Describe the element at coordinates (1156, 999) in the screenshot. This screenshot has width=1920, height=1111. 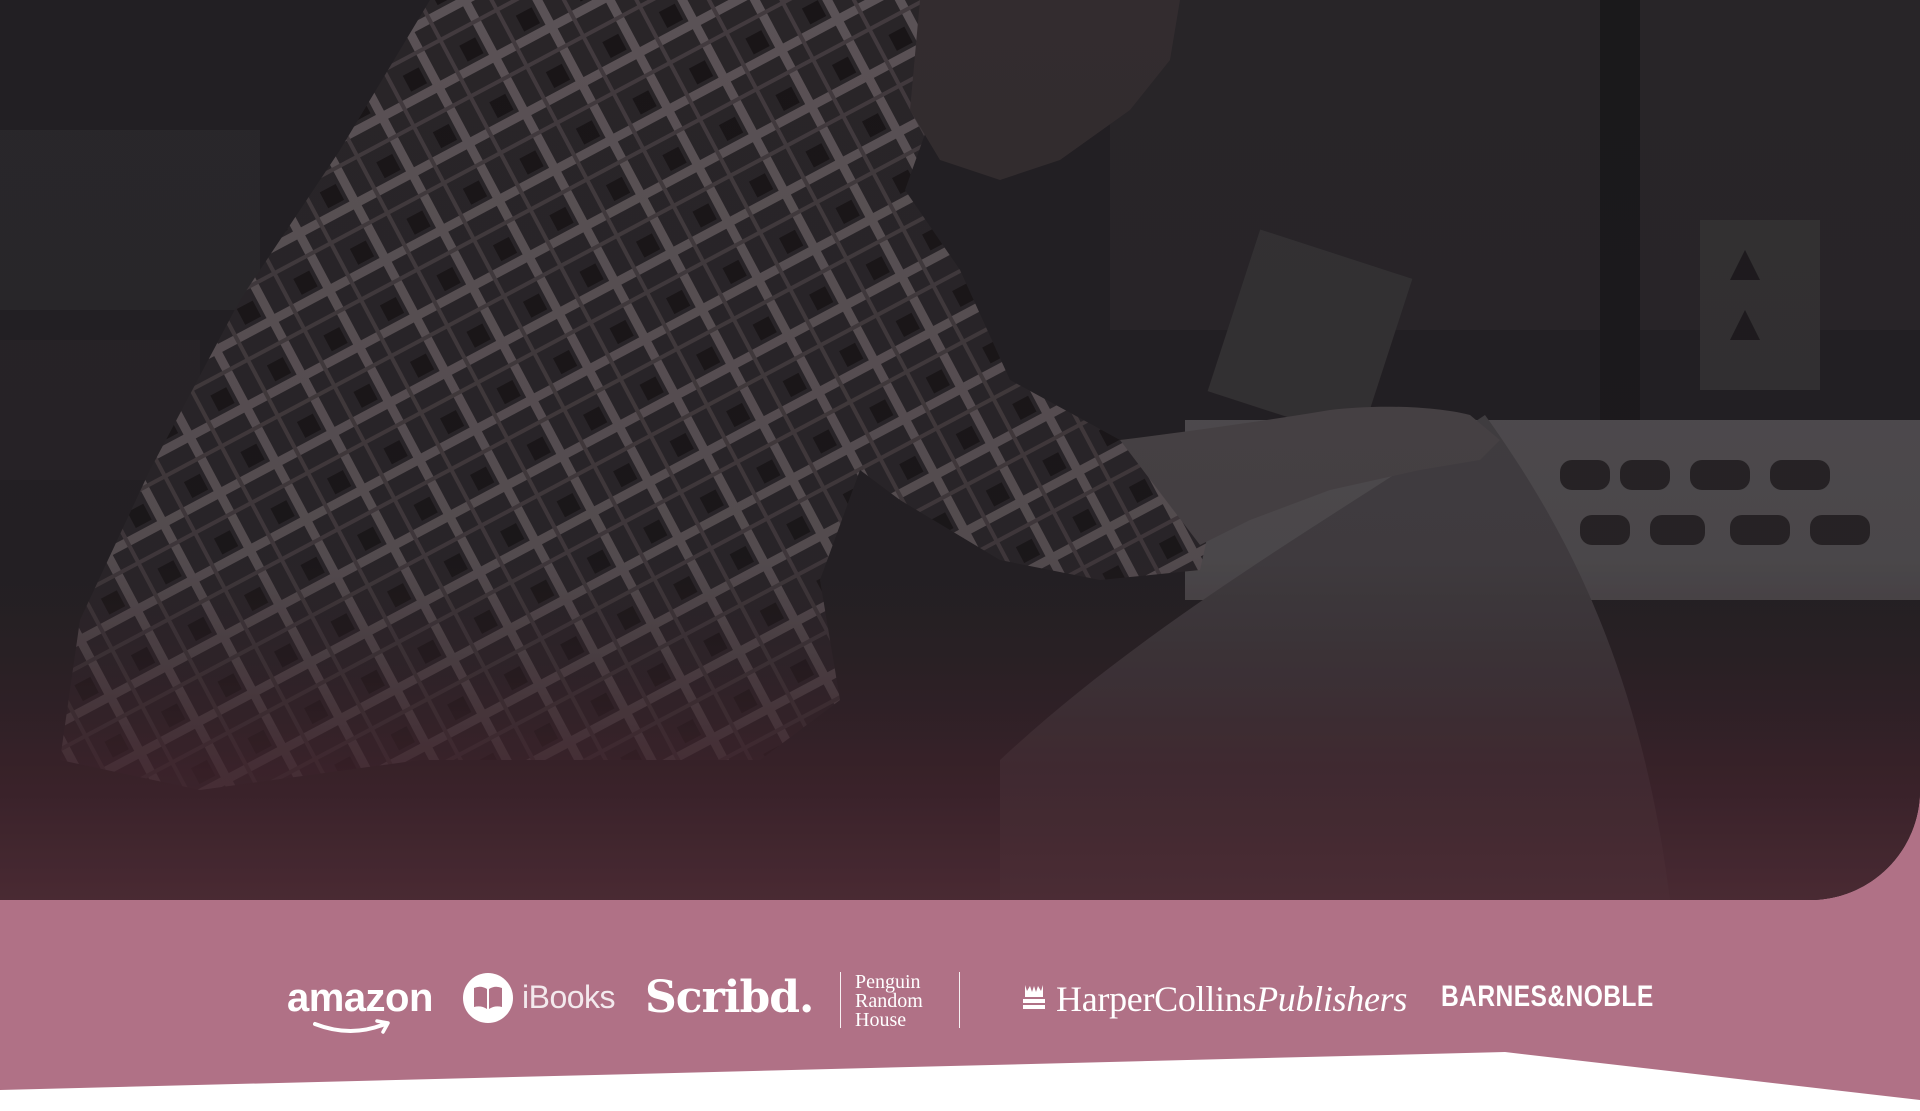
I see `harpercollins-wordmark: HarperCollins` at that location.